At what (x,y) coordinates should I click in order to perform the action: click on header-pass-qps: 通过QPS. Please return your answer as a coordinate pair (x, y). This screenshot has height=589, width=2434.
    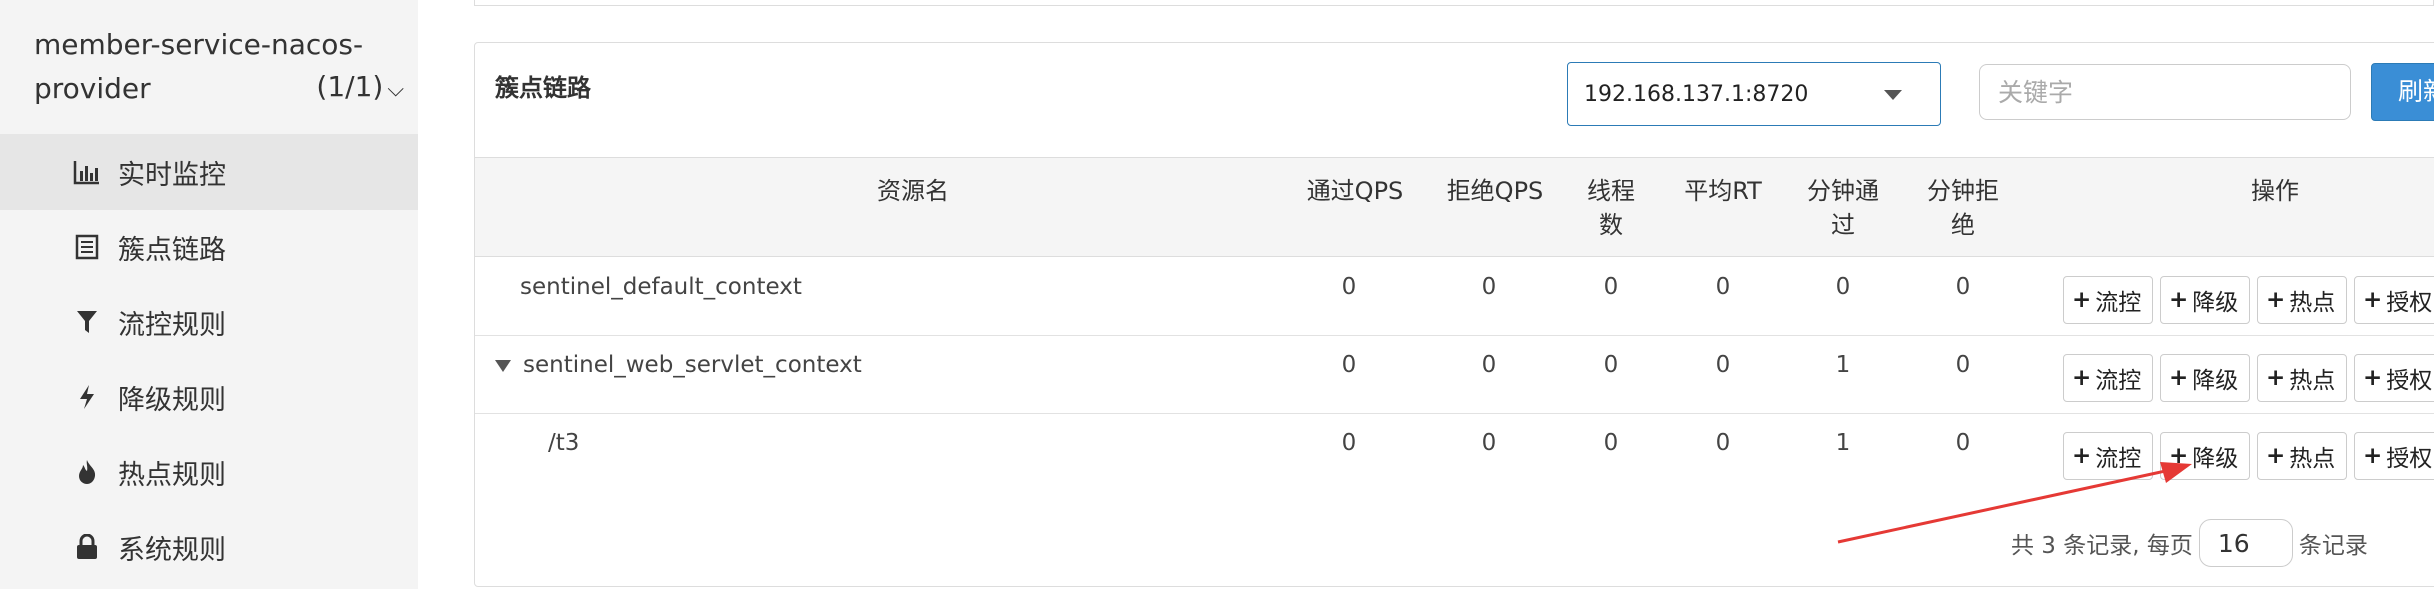
    Looking at the image, I should click on (1355, 191).